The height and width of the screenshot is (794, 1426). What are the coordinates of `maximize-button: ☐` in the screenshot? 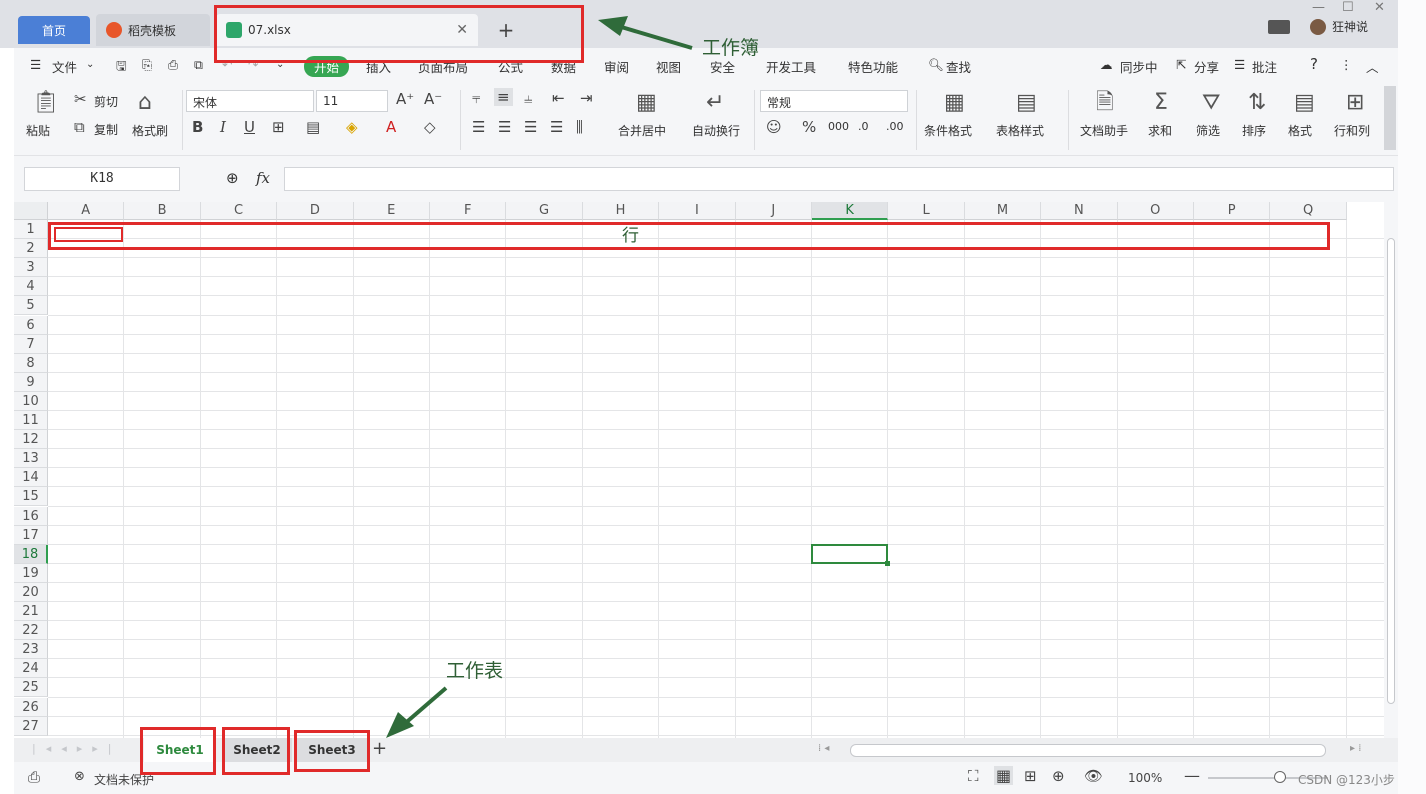 It's located at (1348, 7).